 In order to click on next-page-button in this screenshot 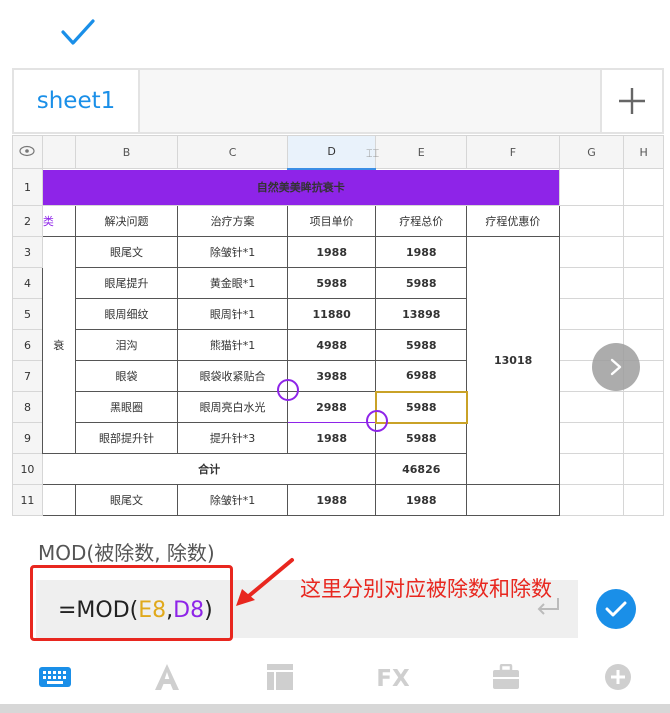, I will do `click(616, 367)`.